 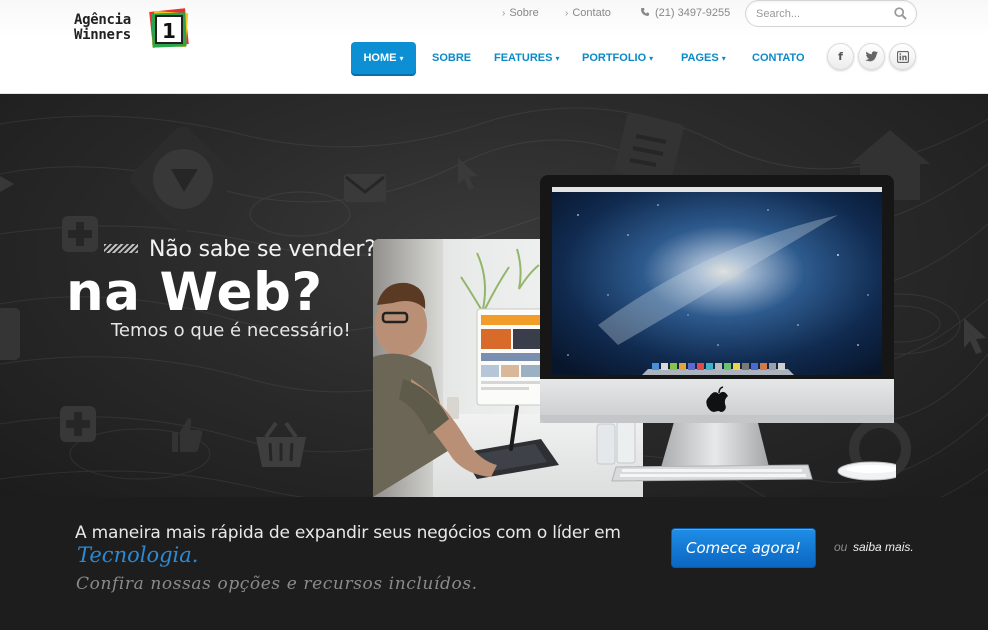 I want to click on cta-or-label: ou, so click(x=841, y=547).